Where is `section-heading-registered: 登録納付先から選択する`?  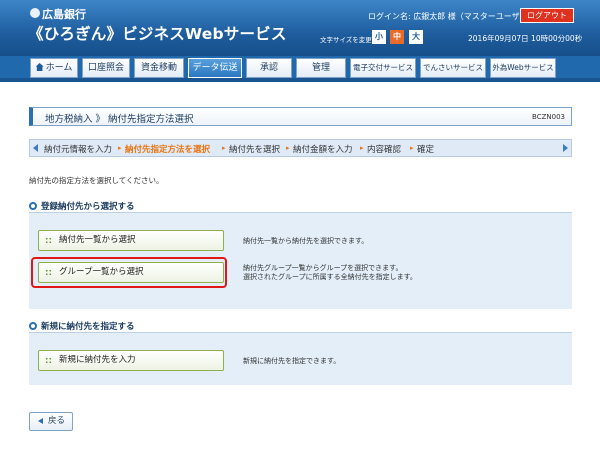 section-heading-registered: 登録納付先から選択する is located at coordinates (82, 206).